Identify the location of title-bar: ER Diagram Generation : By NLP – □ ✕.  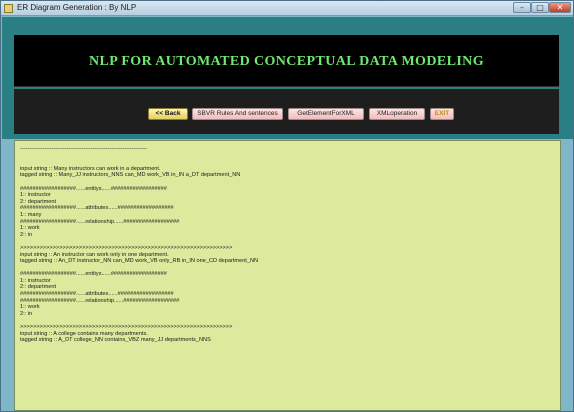
(287, 8).